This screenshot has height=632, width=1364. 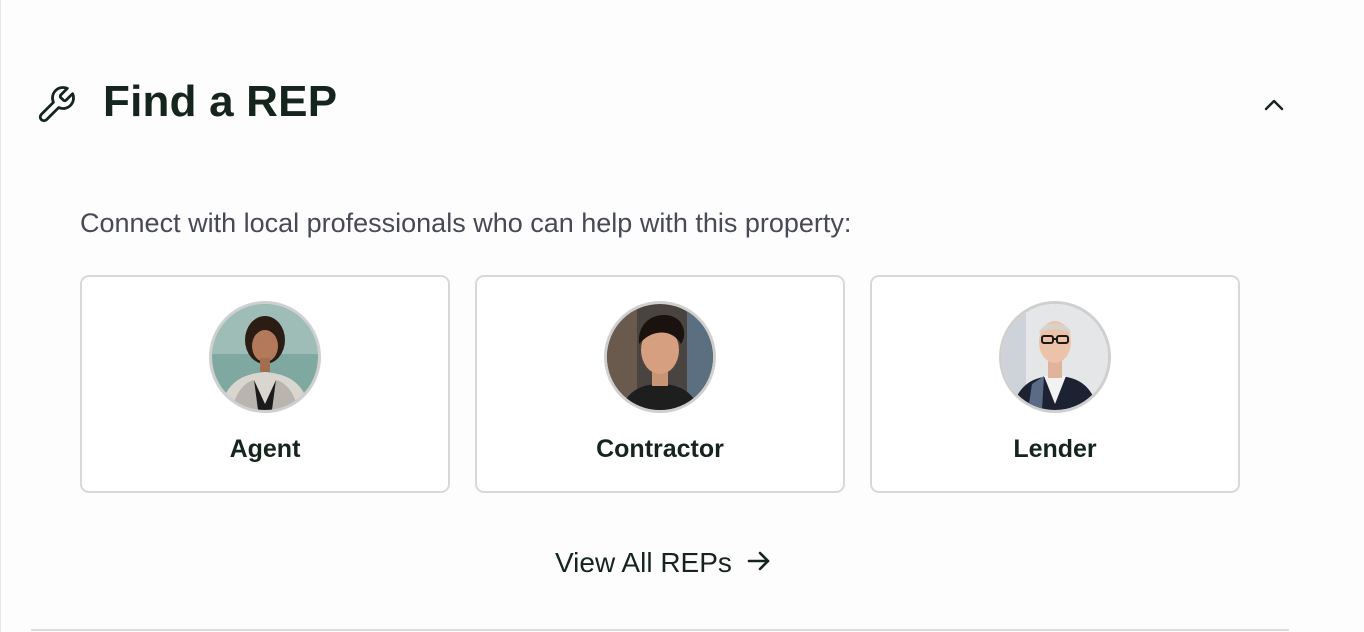 I want to click on arrow-right-icon, so click(x=759, y=563).